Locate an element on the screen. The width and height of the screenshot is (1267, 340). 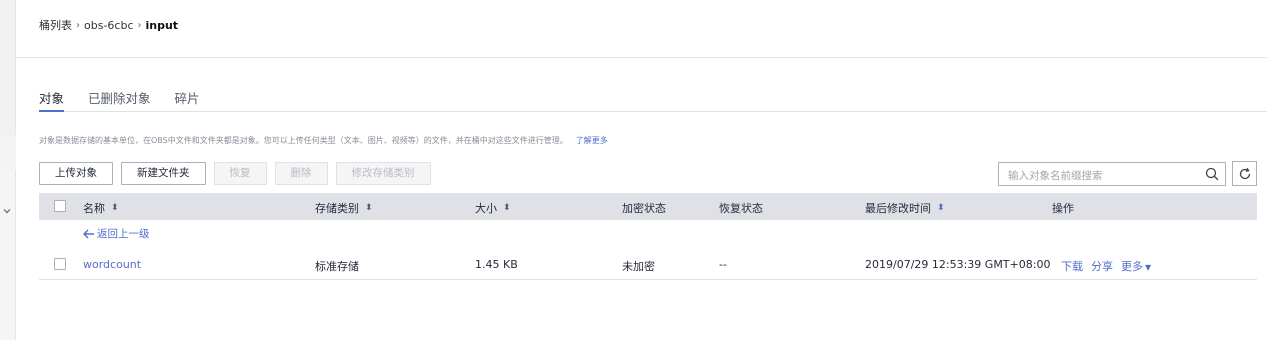
object-name-link: wordcount is located at coordinates (112, 264).